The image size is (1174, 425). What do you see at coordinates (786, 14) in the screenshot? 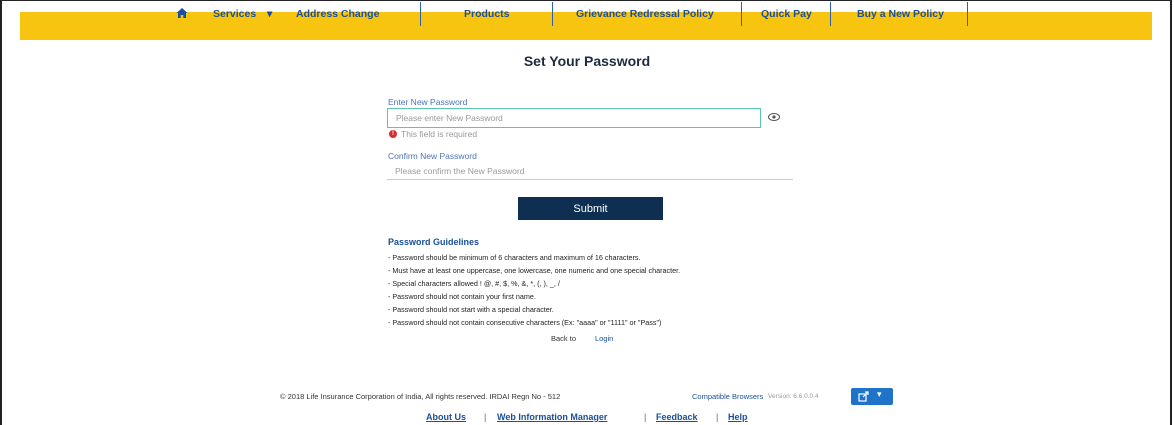
I see `nav-quick-pay: Quick Pay` at bounding box center [786, 14].